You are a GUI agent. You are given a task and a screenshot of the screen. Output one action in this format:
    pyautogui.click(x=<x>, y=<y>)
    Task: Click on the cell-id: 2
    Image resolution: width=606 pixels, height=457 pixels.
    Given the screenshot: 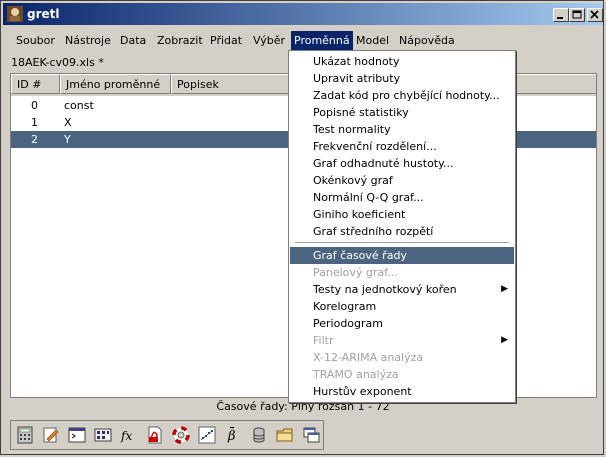 What is the action you would take?
    pyautogui.click(x=34, y=139)
    